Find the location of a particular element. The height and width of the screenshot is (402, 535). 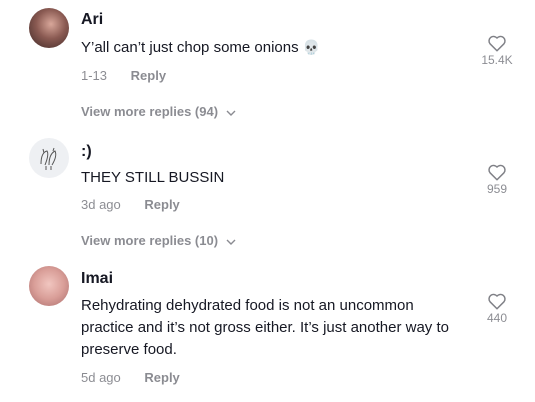

like-group: 15.4K is located at coordinates (497, 50).